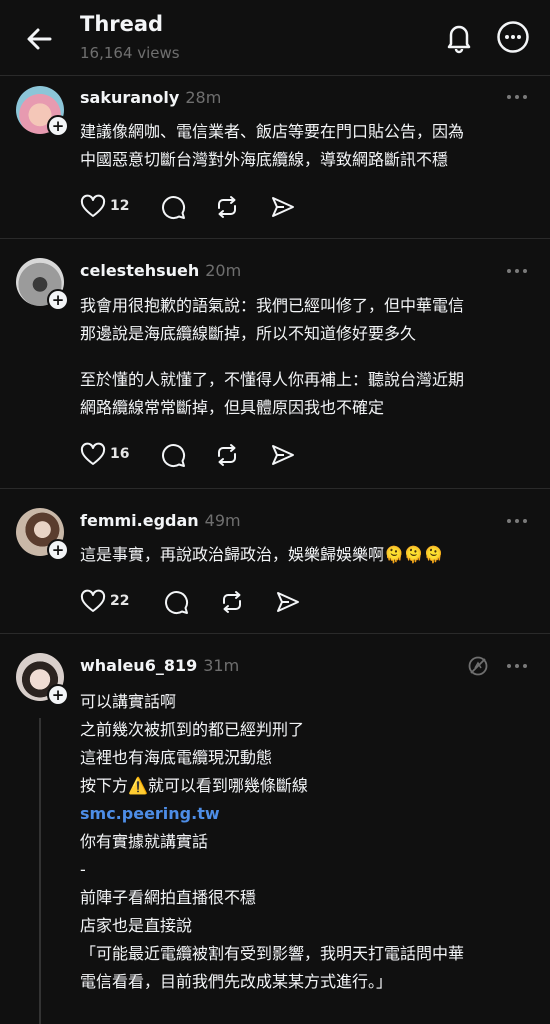  Describe the element at coordinates (221, 665) in the screenshot. I see `post-time: 31m` at that location.